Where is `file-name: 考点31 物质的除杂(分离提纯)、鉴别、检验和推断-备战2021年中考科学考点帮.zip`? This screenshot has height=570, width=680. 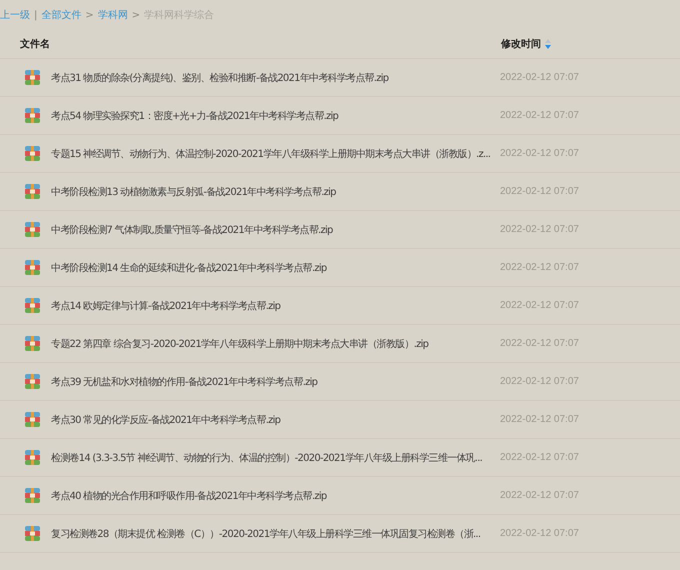 file-name: 考点31 物质的除杂(分离提纯)、鉴别、检验和推断-备战2021年中考科学考点帮.zip is located at coordinates (274, 77).